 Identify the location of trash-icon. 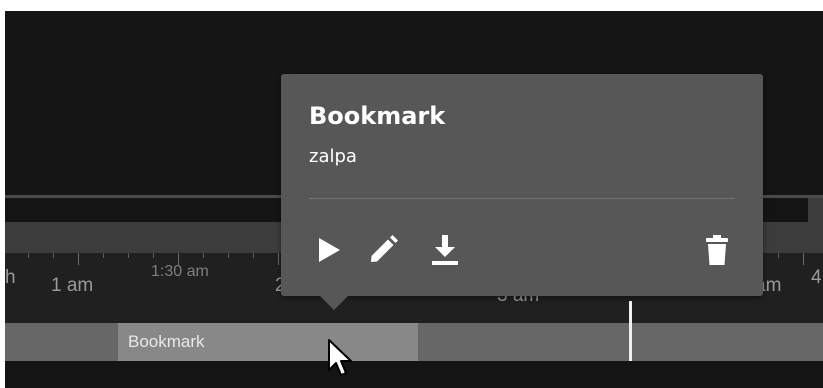
(717, 250).